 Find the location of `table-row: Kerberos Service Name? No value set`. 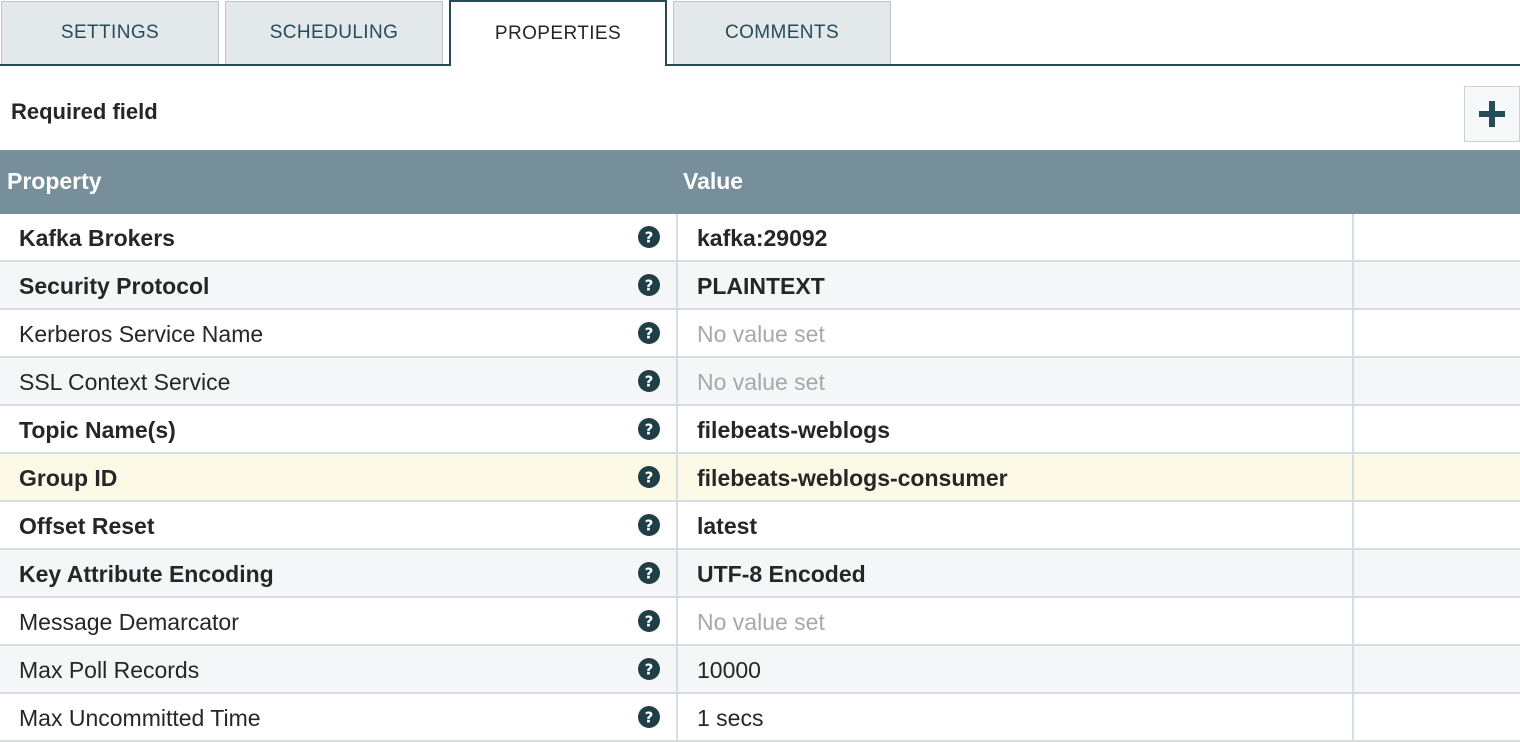

table-row: Kerberos Service Name? No value set is located at coordinates (760, 334).